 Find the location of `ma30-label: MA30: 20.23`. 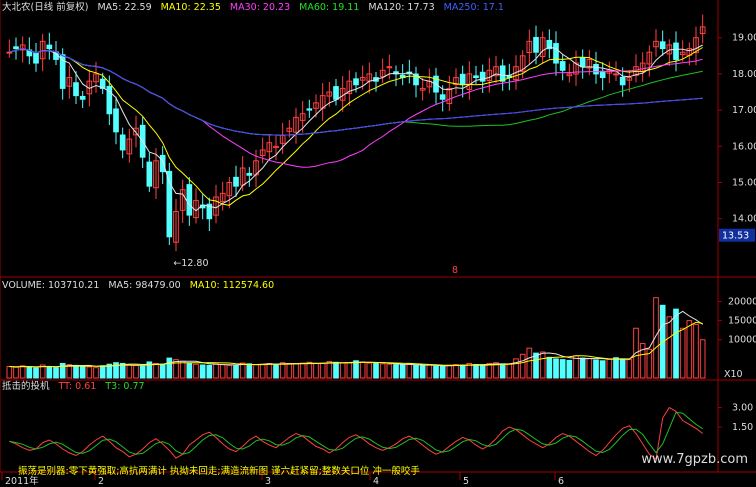

ma30-label: MA30: 20.23 is located at coordinates (260, 7).